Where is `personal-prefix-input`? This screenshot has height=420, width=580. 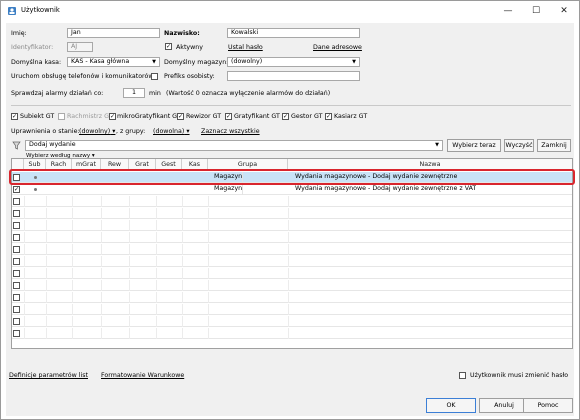 personal-prefix-input is located at coordinates (293, 76).